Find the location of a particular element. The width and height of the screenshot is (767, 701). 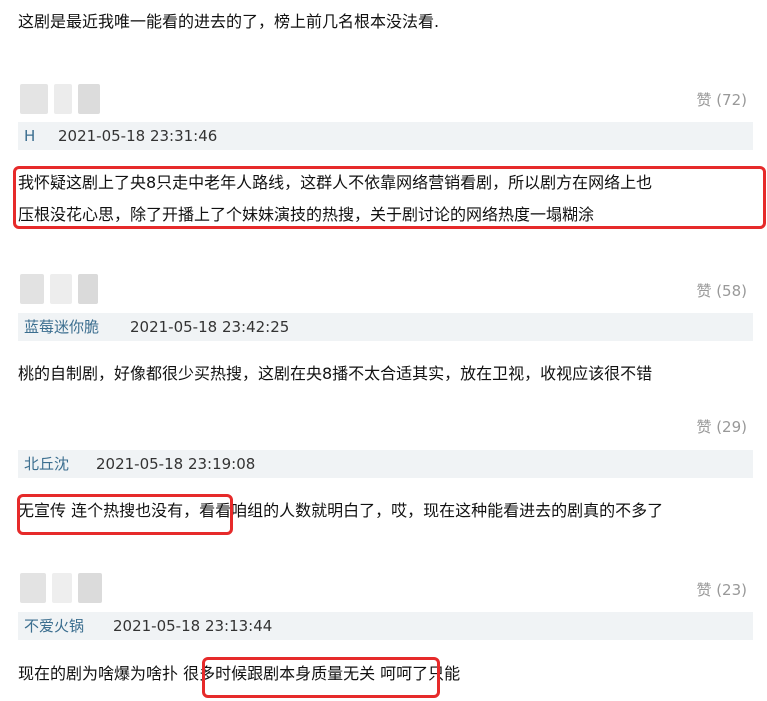

timestamp: 2021-05-18 23:19:08 is located at coordinates (176, 464).